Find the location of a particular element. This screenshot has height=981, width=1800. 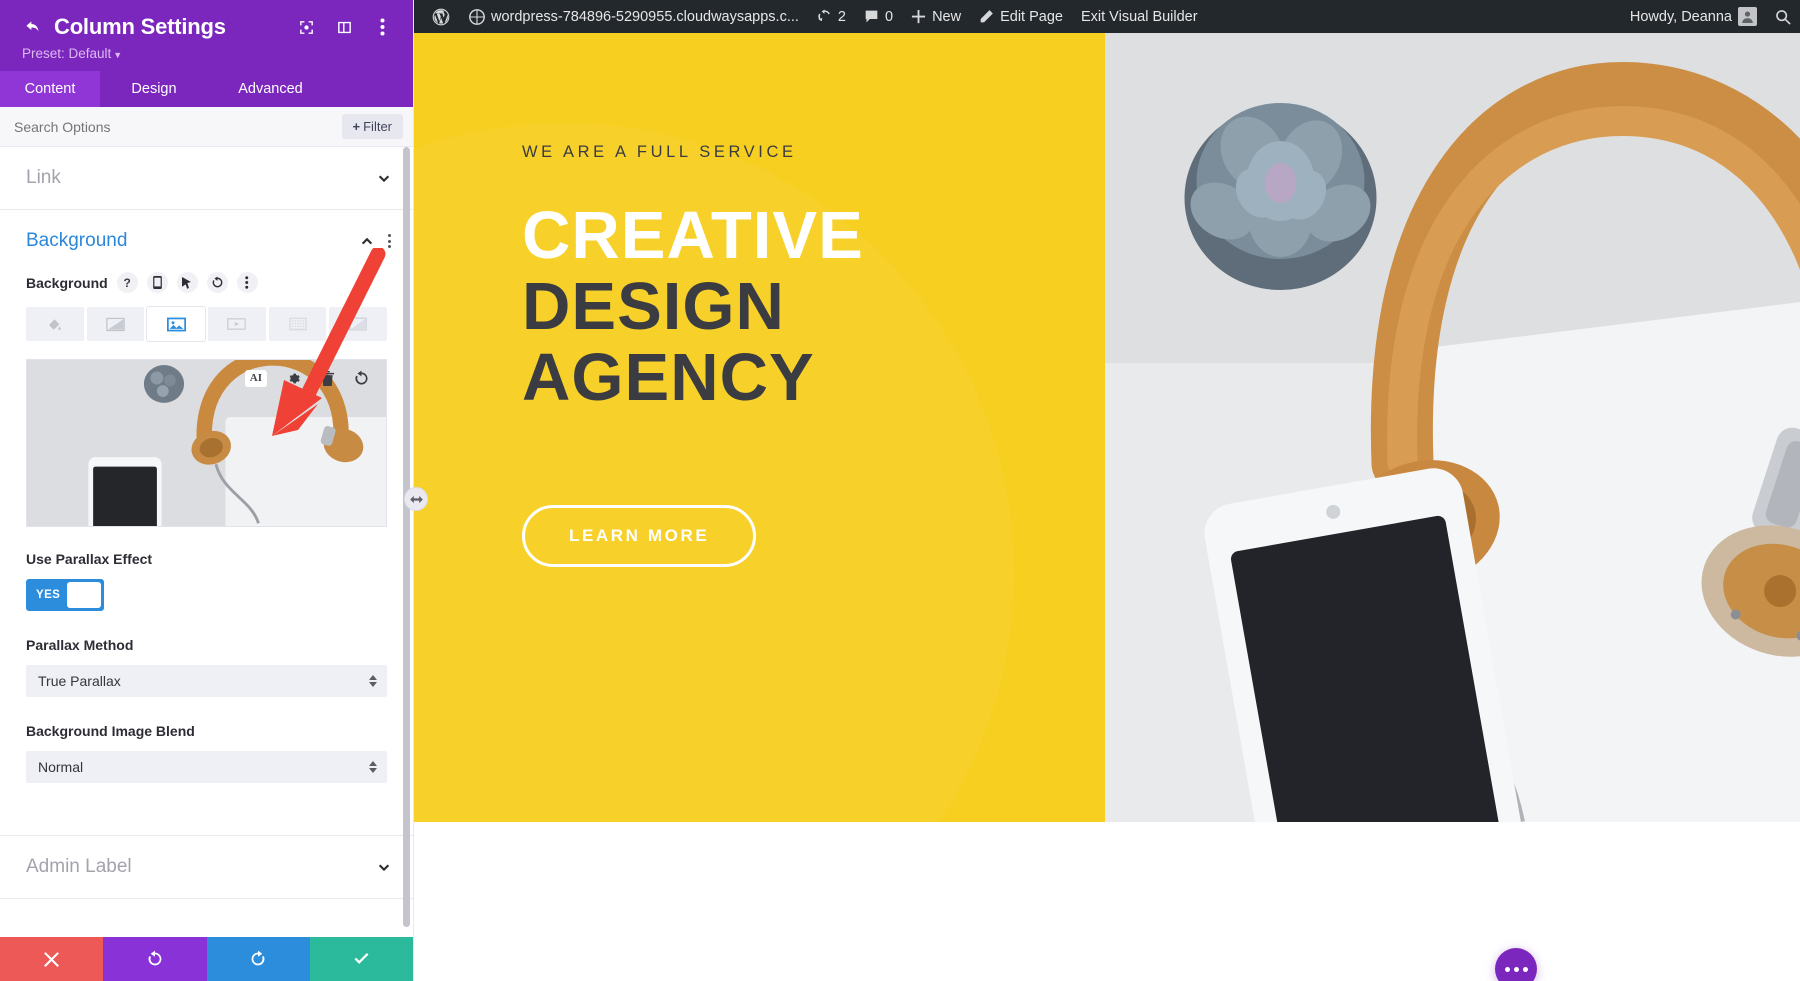

background-field-label-row: Background ? is located at coordinates (206, 282).